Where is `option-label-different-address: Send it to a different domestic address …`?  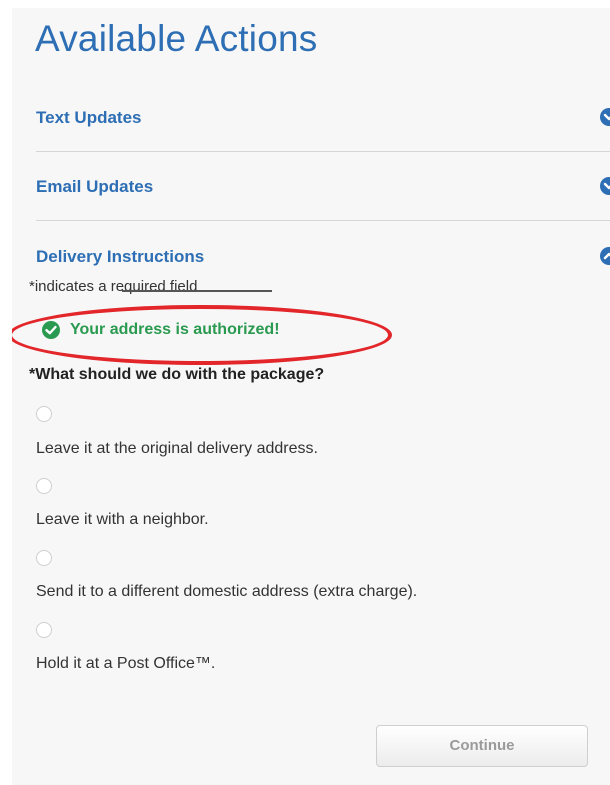 option-label-different-address: Send it to a different domestic address … is located at coordinates (226, 592).